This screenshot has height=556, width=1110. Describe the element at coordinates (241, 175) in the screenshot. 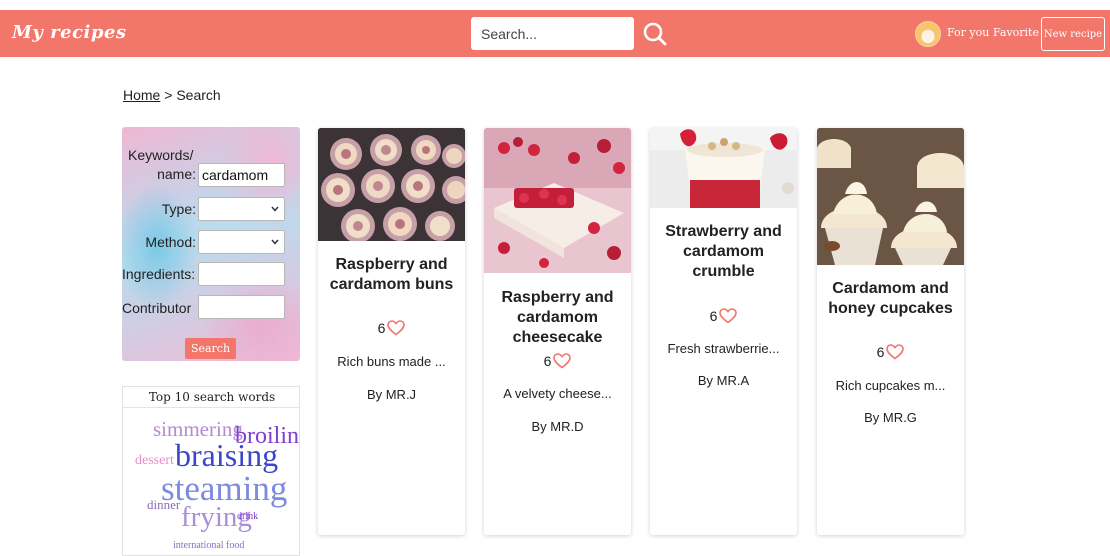

I see `keywords-input` at that location.